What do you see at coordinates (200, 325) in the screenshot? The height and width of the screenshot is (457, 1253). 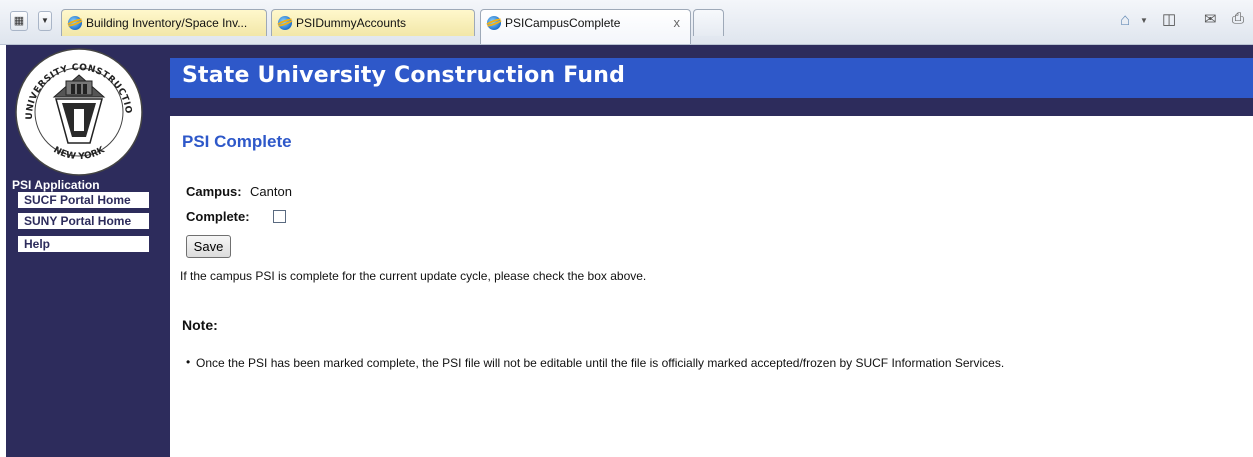 I see `note-label: Note:` at bounding box center [200, 325].